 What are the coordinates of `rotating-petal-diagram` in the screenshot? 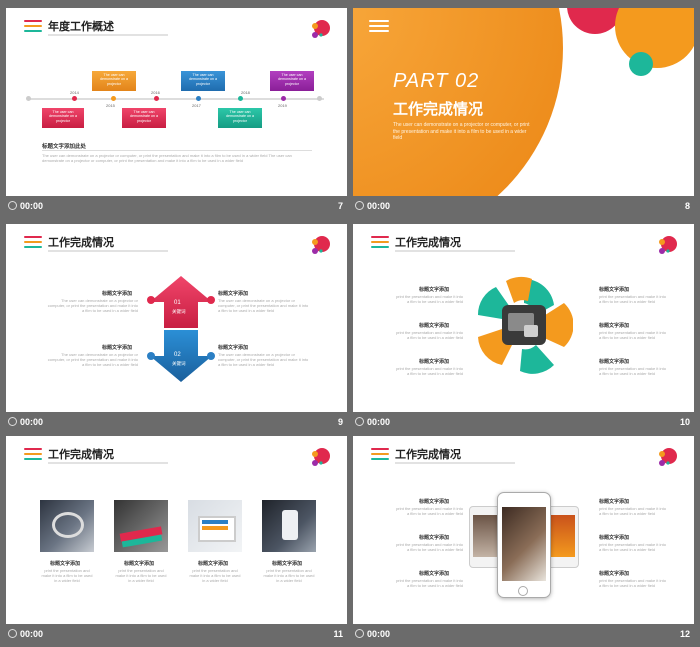 It's located at (525, 325).